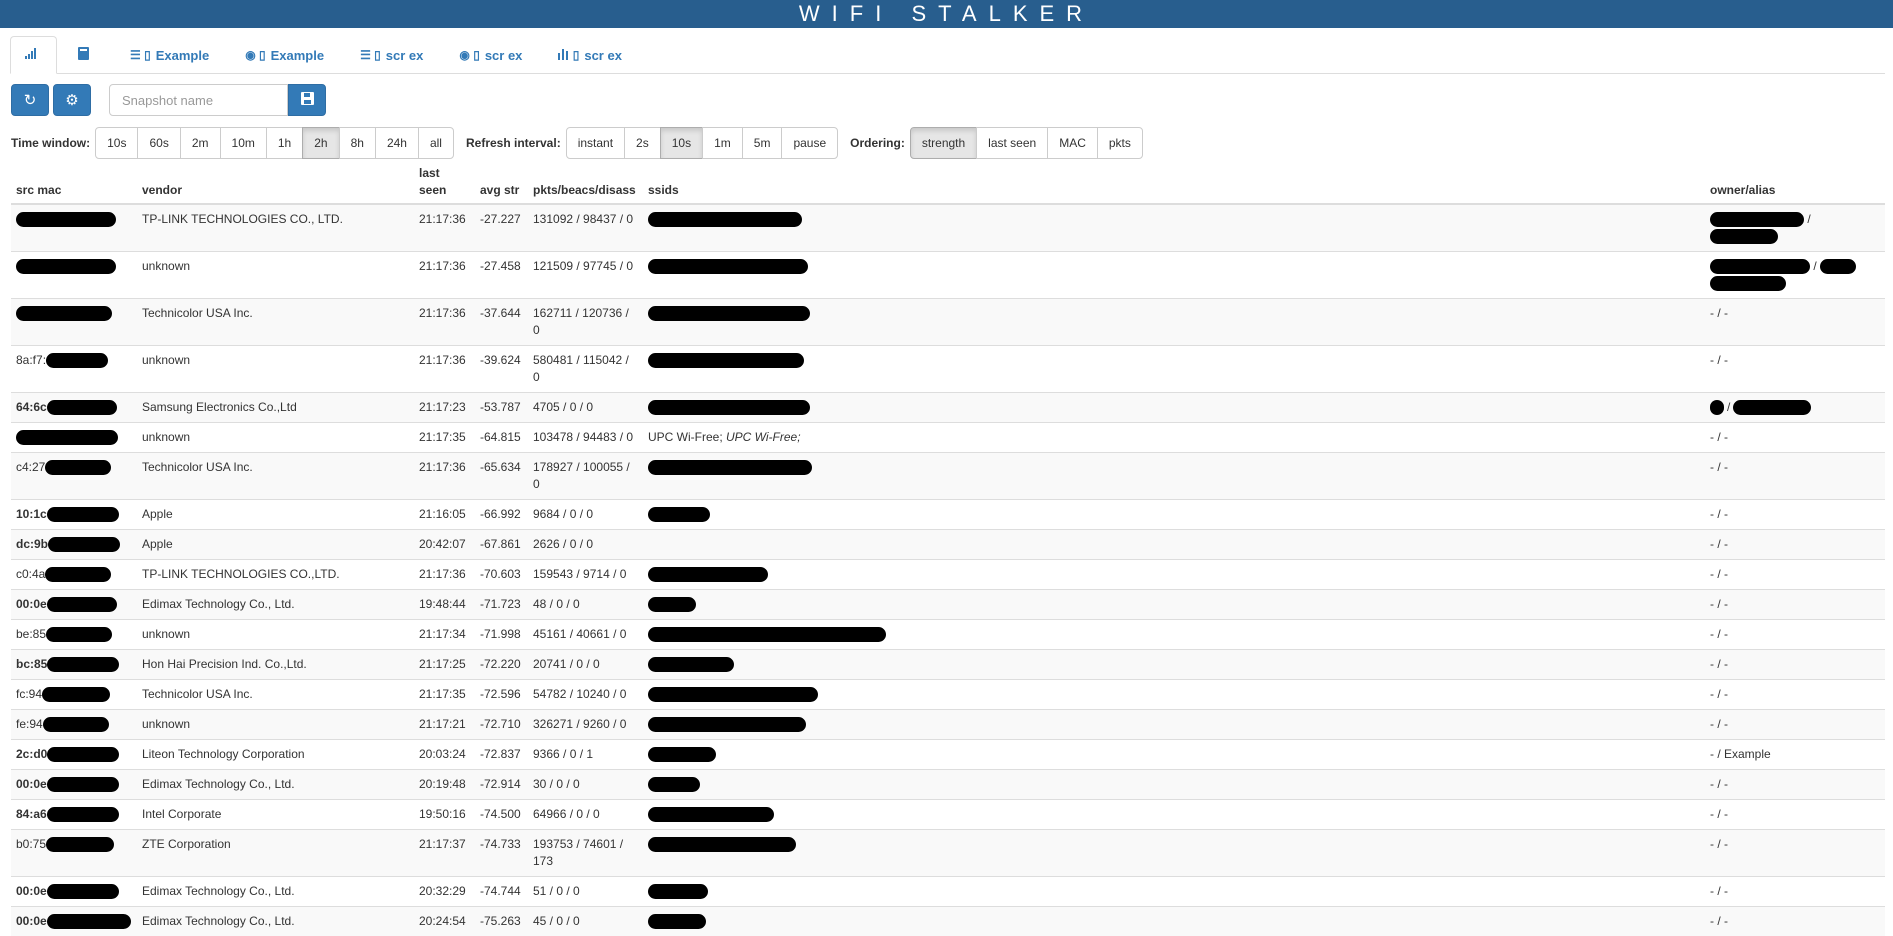  What do you see at coordinates (284, 143) in the screenshot?
I see `time-window-option: 1h` at bounding box center [284, 143].